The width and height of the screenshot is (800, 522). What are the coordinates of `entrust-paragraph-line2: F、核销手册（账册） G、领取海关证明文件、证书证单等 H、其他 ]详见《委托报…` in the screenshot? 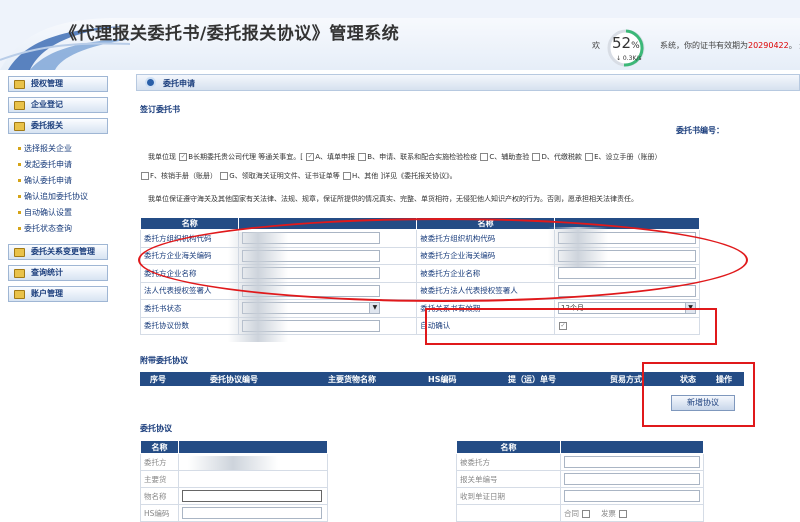 It's located at (298, 176).